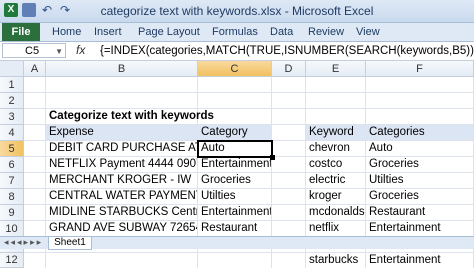 The image size is (474, 268). I want to click on row-header-12: 12, so click(12, 260).